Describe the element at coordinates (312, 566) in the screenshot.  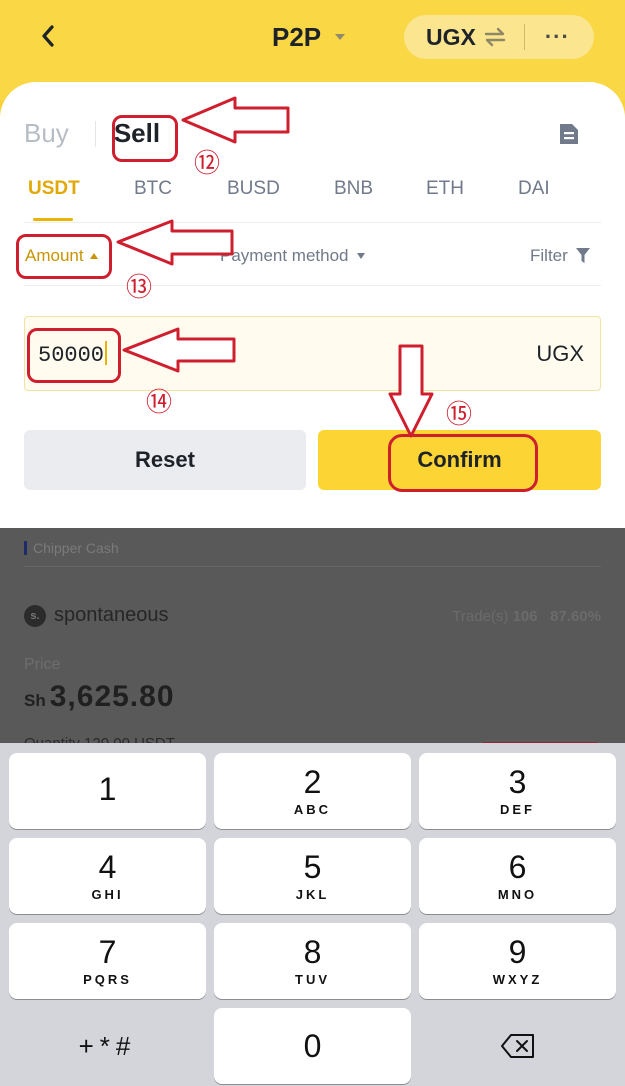
I see `divider` at that location.